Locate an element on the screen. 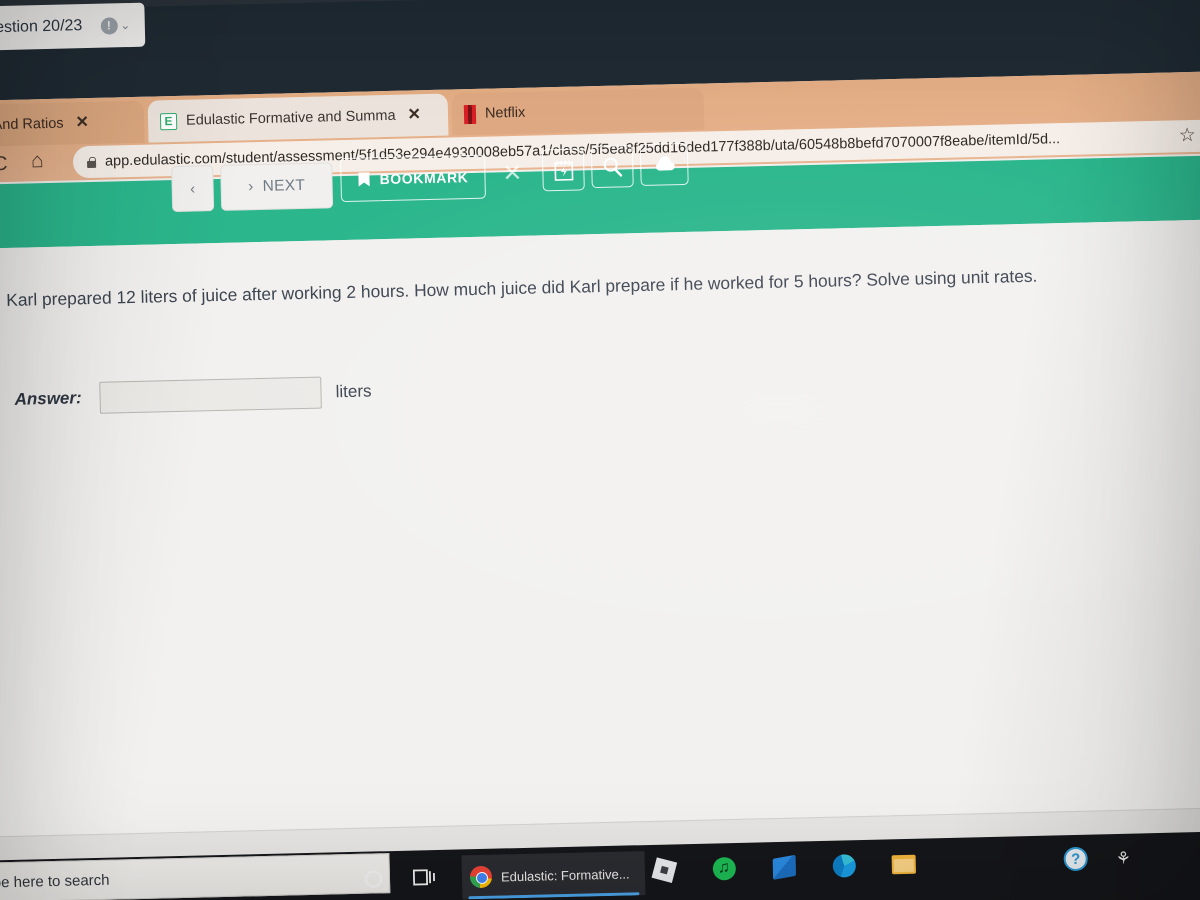 The height and width of the screenshot is (900, 1200). next-button-label: NEXT is located at coordinates (284, 185).